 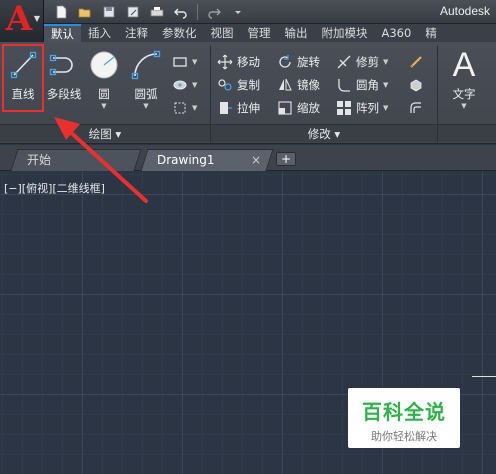 I want to click on hatch-tool-button: ▼, so click(x=184, y=85).